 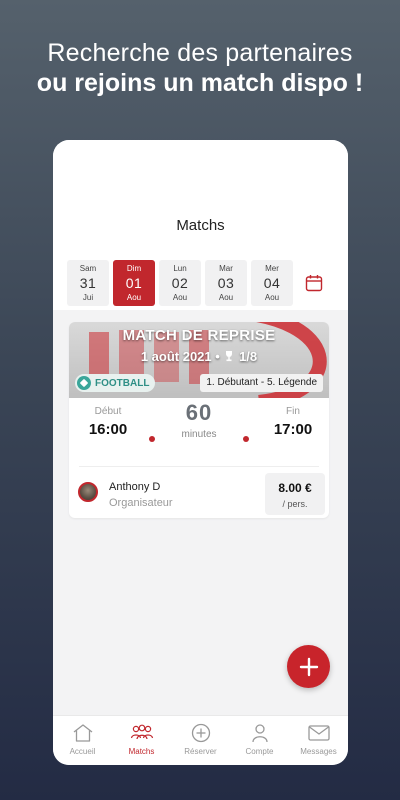 I want to click on date-day-number: 01, so click(x=134, y=283).